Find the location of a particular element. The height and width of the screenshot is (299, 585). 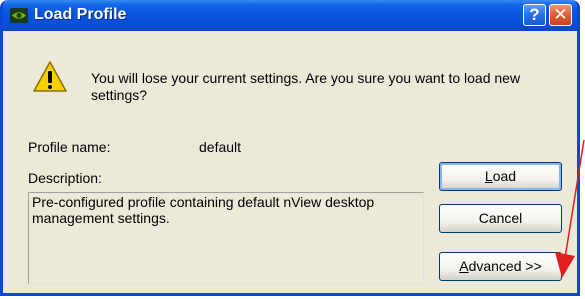

load-label-rest: oad is located at coordinates (504, 176).